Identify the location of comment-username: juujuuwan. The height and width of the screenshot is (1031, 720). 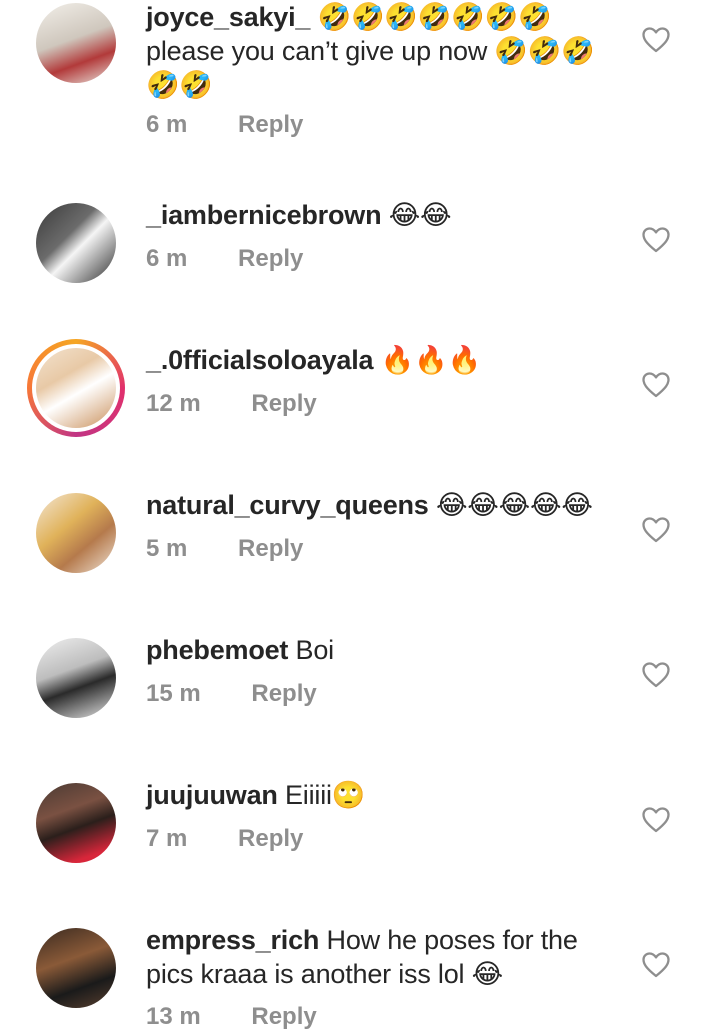
(212, 795).